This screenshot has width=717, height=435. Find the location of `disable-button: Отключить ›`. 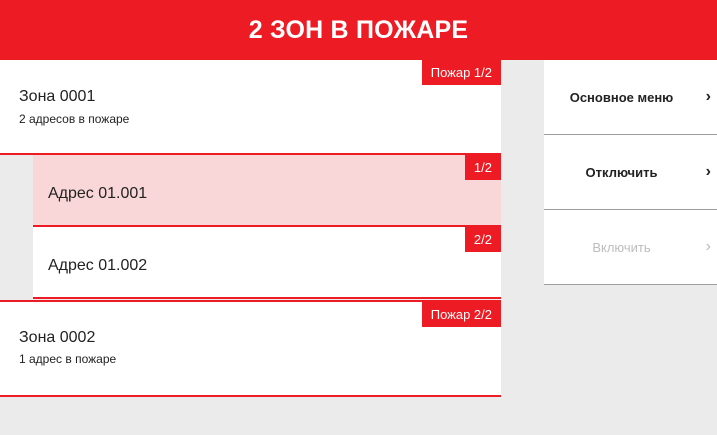

disable-button: Отключить › is located at coordinates (630, 172).